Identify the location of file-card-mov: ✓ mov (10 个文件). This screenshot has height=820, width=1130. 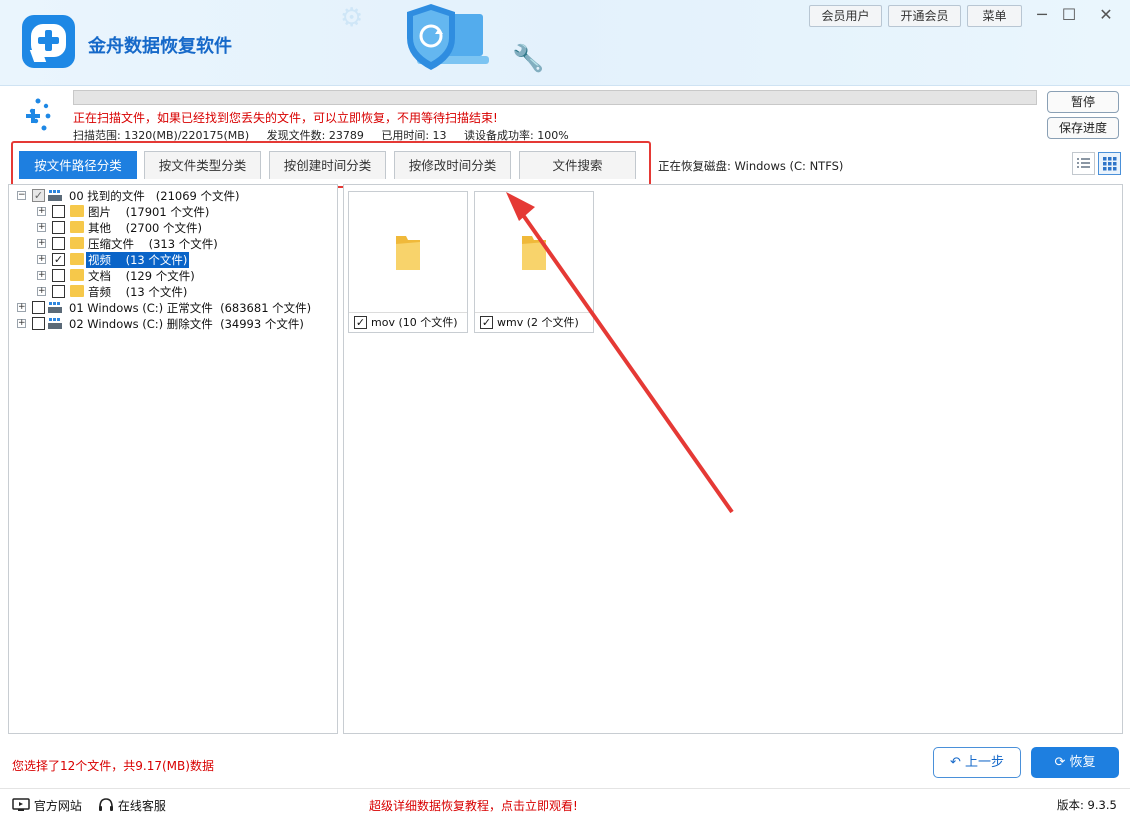
(408, 262).